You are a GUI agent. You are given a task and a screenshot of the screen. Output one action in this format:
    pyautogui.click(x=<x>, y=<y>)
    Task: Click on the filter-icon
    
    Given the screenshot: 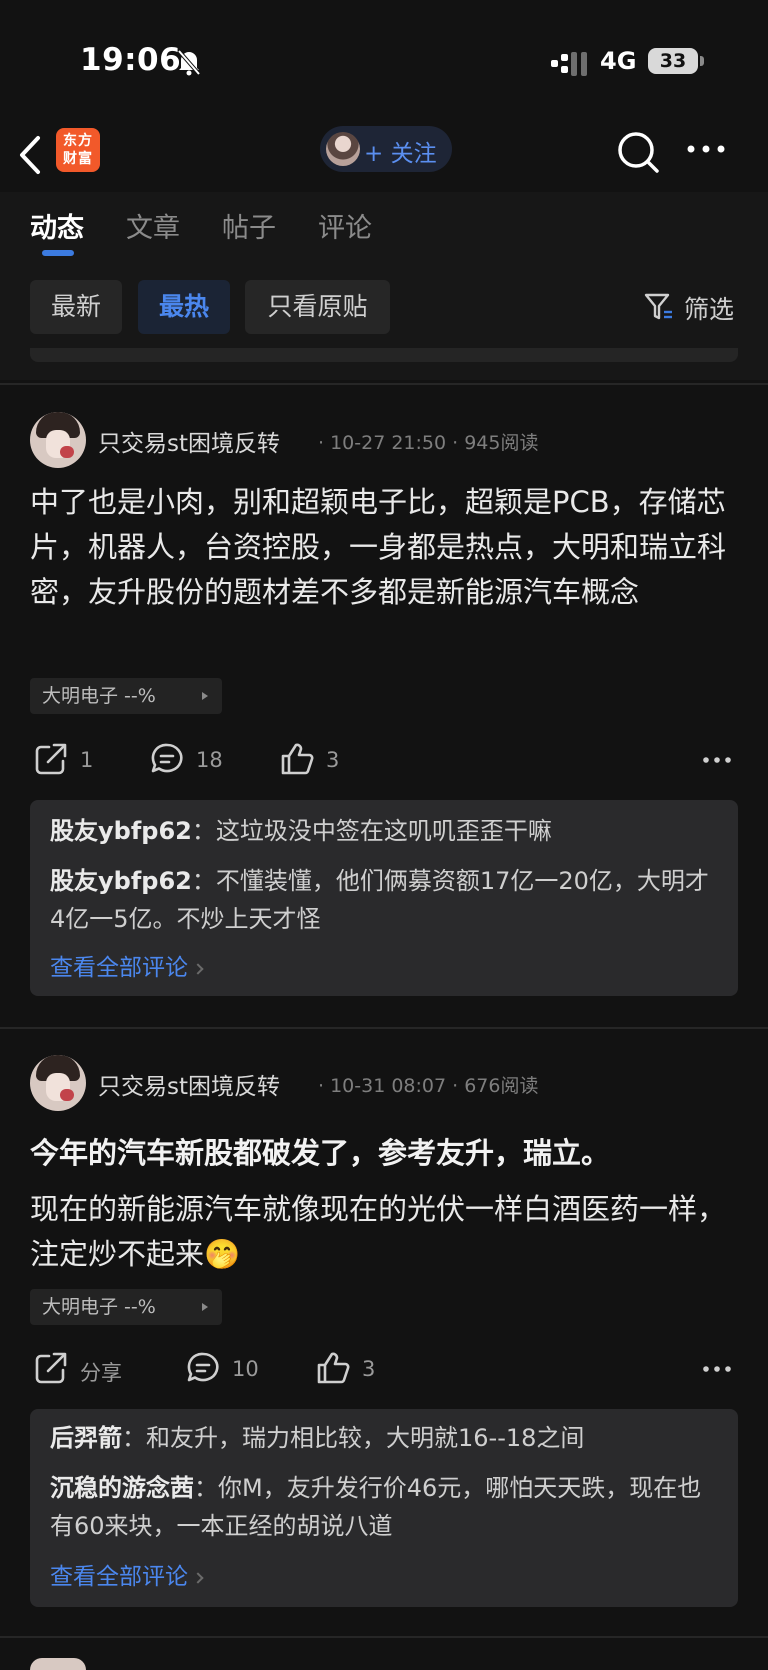 What is the action you would take?
    pyautogui.click(x=659, y=307)
    